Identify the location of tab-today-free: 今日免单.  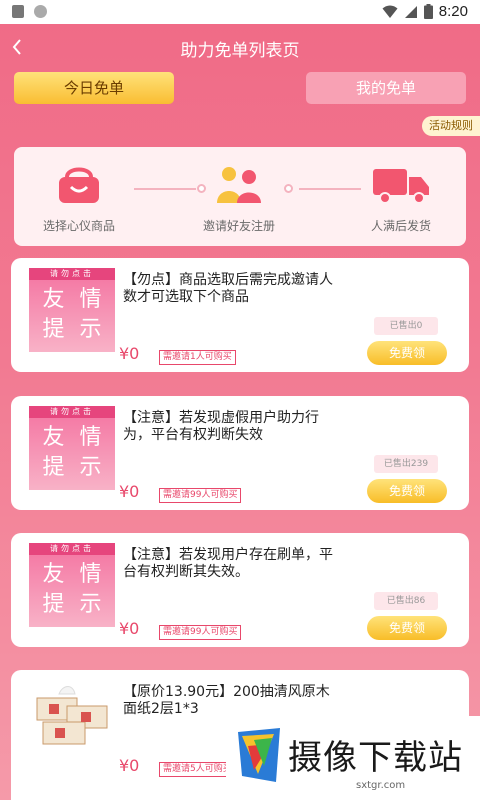
(94, 88).